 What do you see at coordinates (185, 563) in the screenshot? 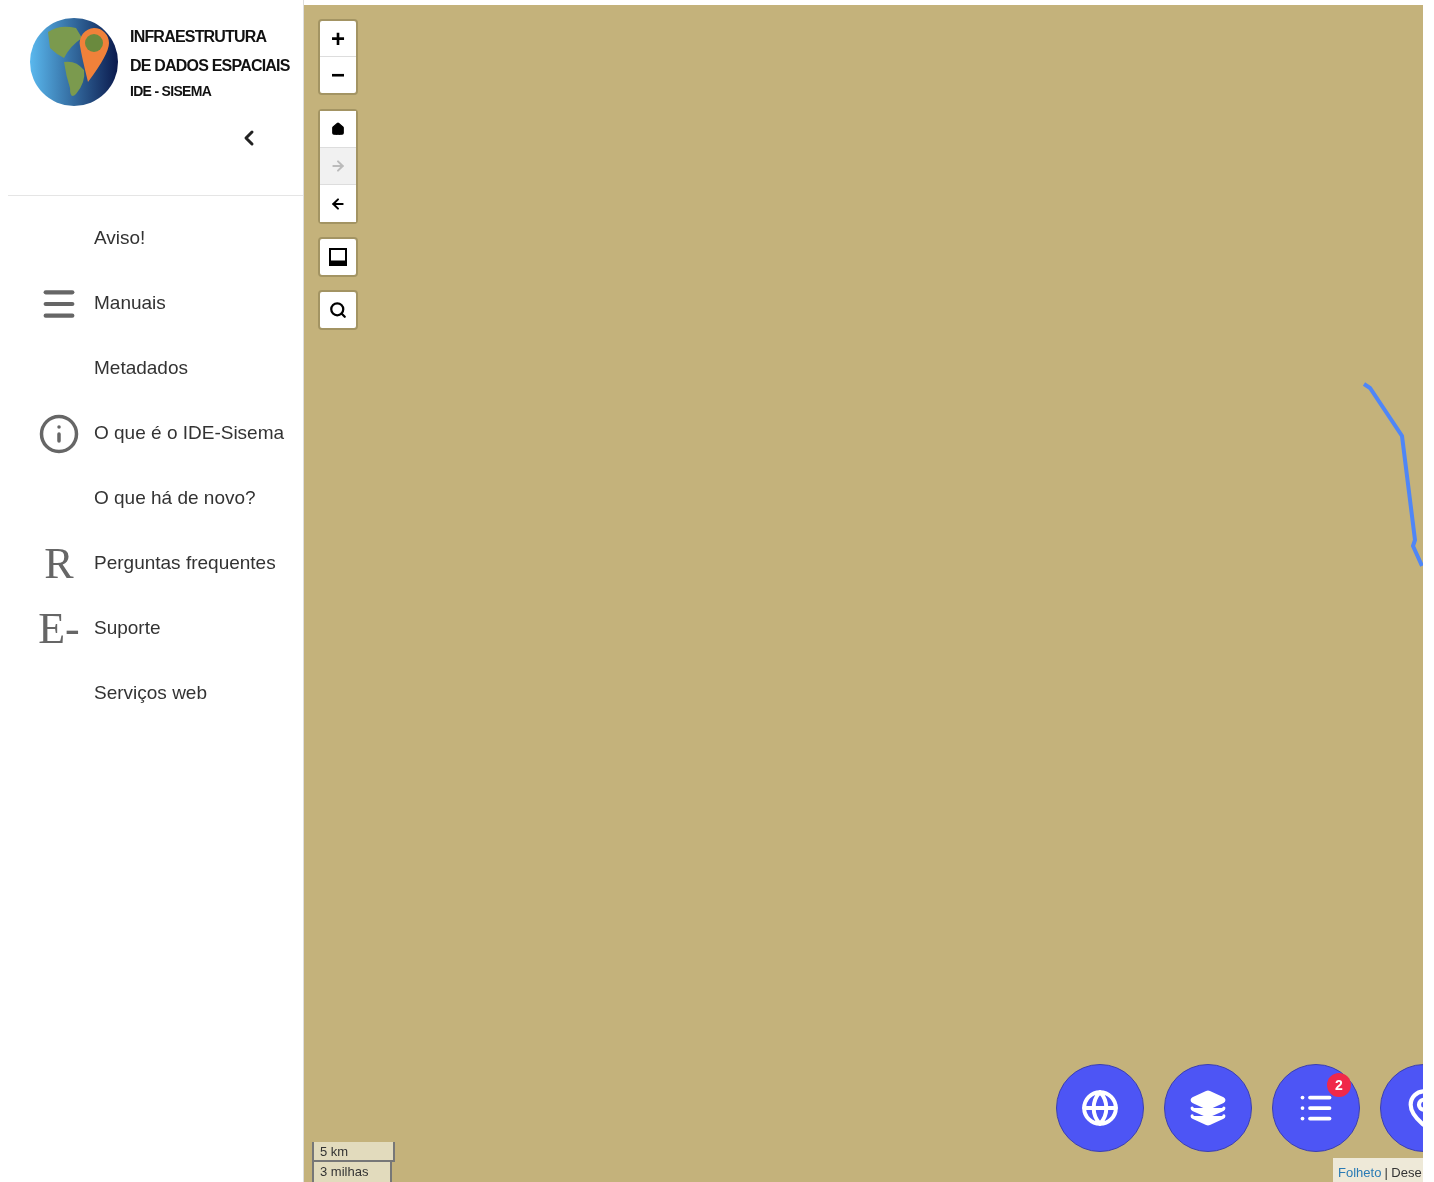
I see `menu-label: Perguntas frequentes` at bounding box center [185, 563].